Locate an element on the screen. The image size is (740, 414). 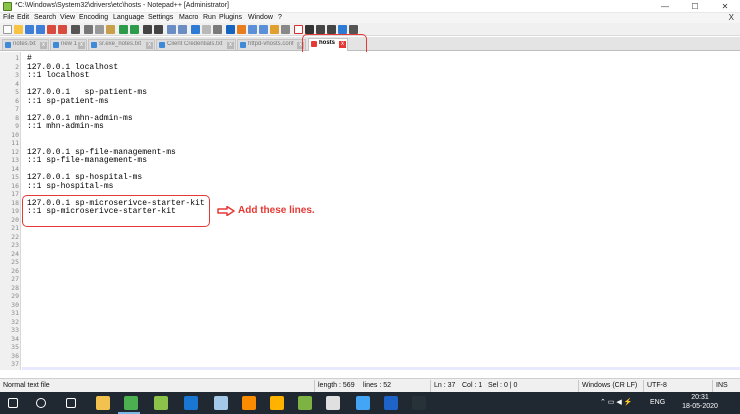
tab-new-1: new 1 x is located at coordinates (68, 44).